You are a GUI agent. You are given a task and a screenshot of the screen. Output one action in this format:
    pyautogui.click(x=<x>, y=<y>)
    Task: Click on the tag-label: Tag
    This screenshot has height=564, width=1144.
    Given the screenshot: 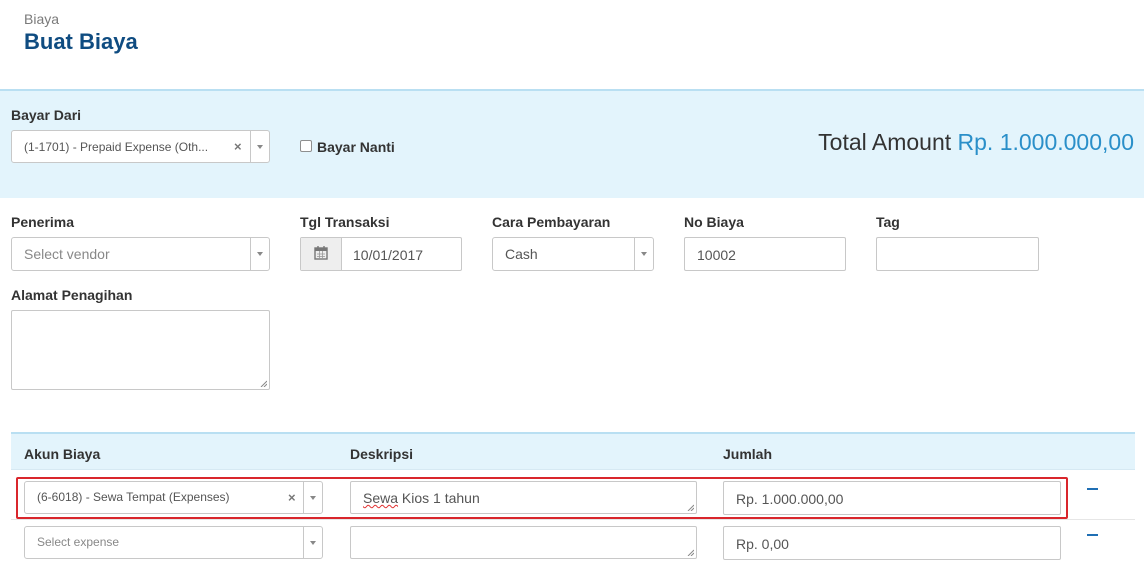 What is the action you would take?
    pyautogui.click(x=888, y=222)
    